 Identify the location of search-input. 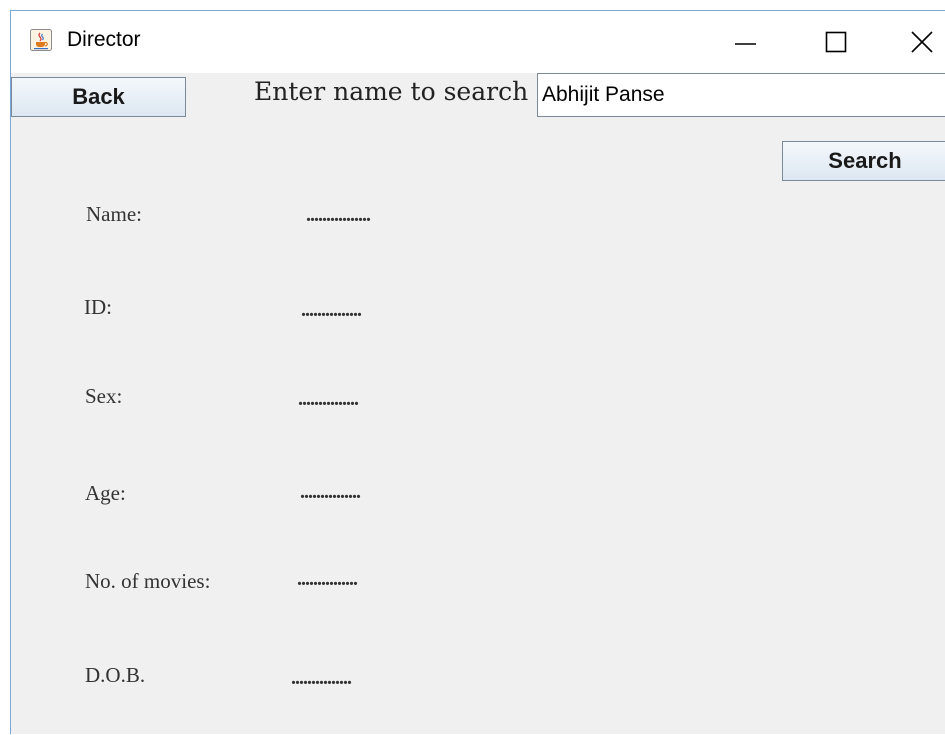
(741, 95).